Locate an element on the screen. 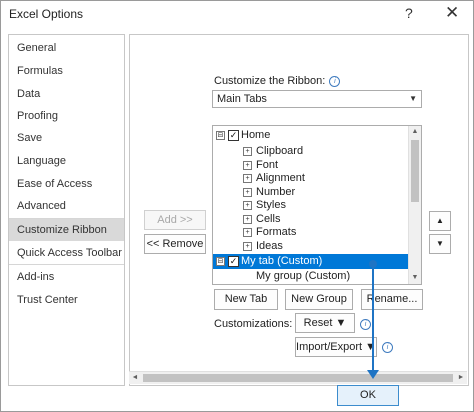  sidebar-divider is located at coordinates (66, 264).